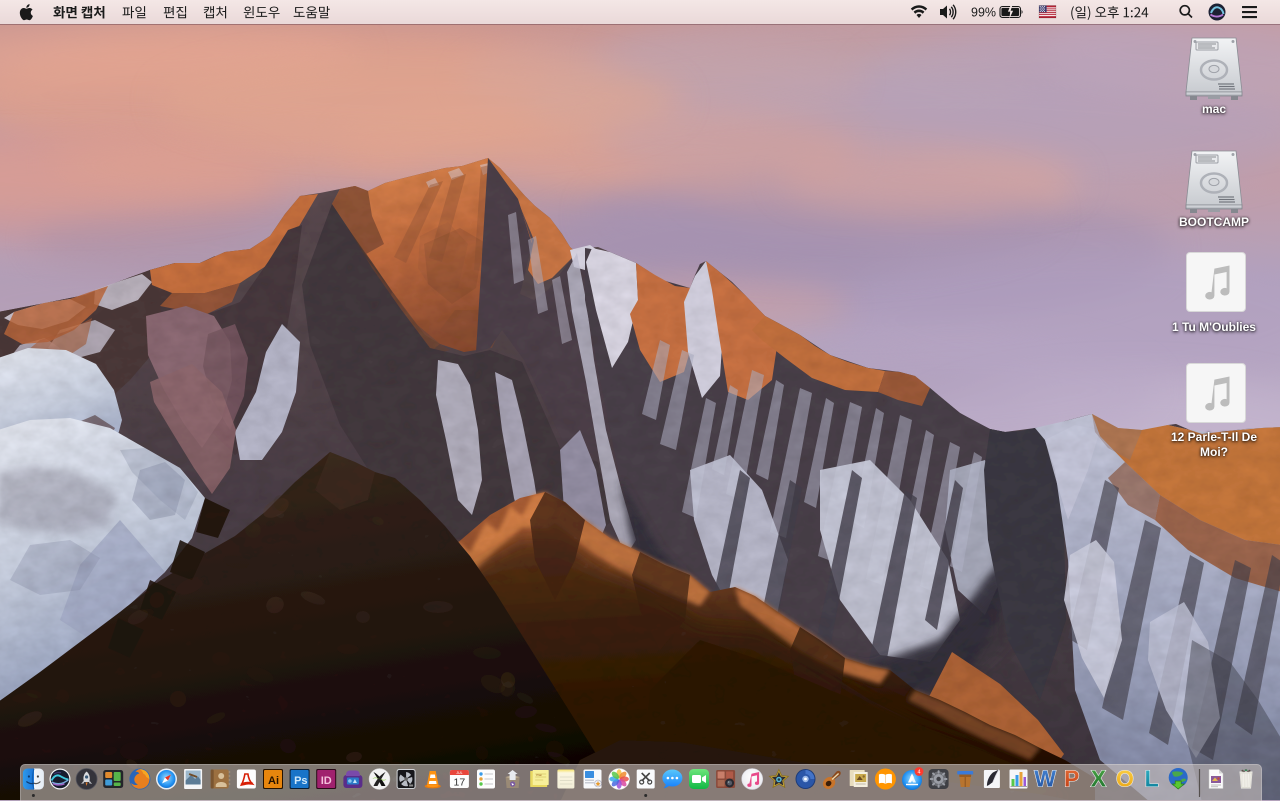 Image resolution: width=1280 pixels, height=801 pixels. What do you see at coordinates (1045, 779) in the screenshot?
I see `svg-text: W` at bounding box center [1045, 779].